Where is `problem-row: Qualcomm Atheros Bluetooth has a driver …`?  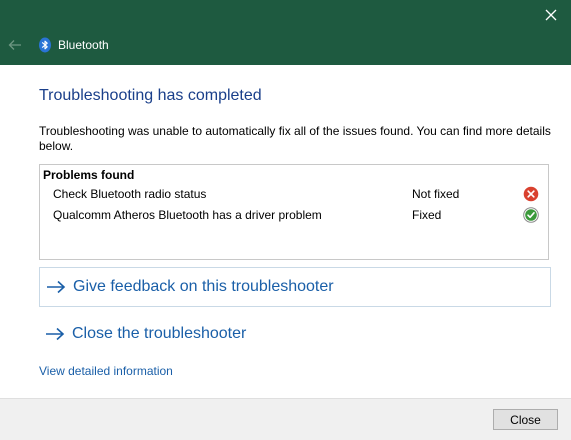
problem-row: Qualcomm Atheros Bluetooth has a driver … is located at coordinates (294, 216).